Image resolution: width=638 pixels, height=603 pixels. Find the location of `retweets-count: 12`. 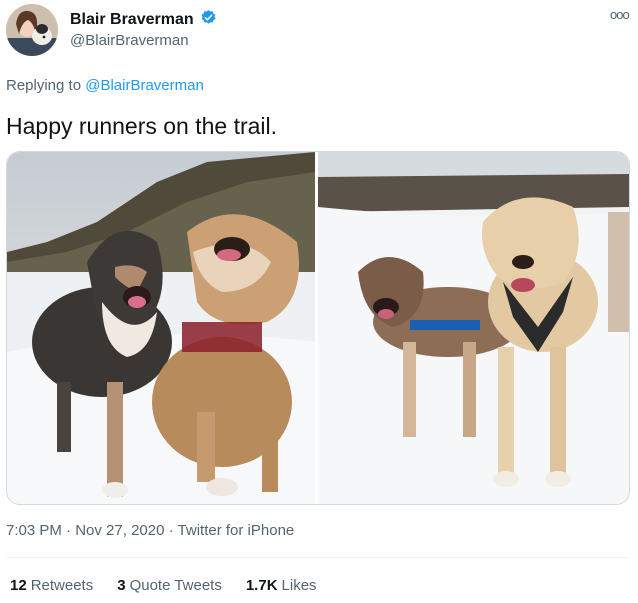

retweets-count: 12 is located at coordinates (18, 585).